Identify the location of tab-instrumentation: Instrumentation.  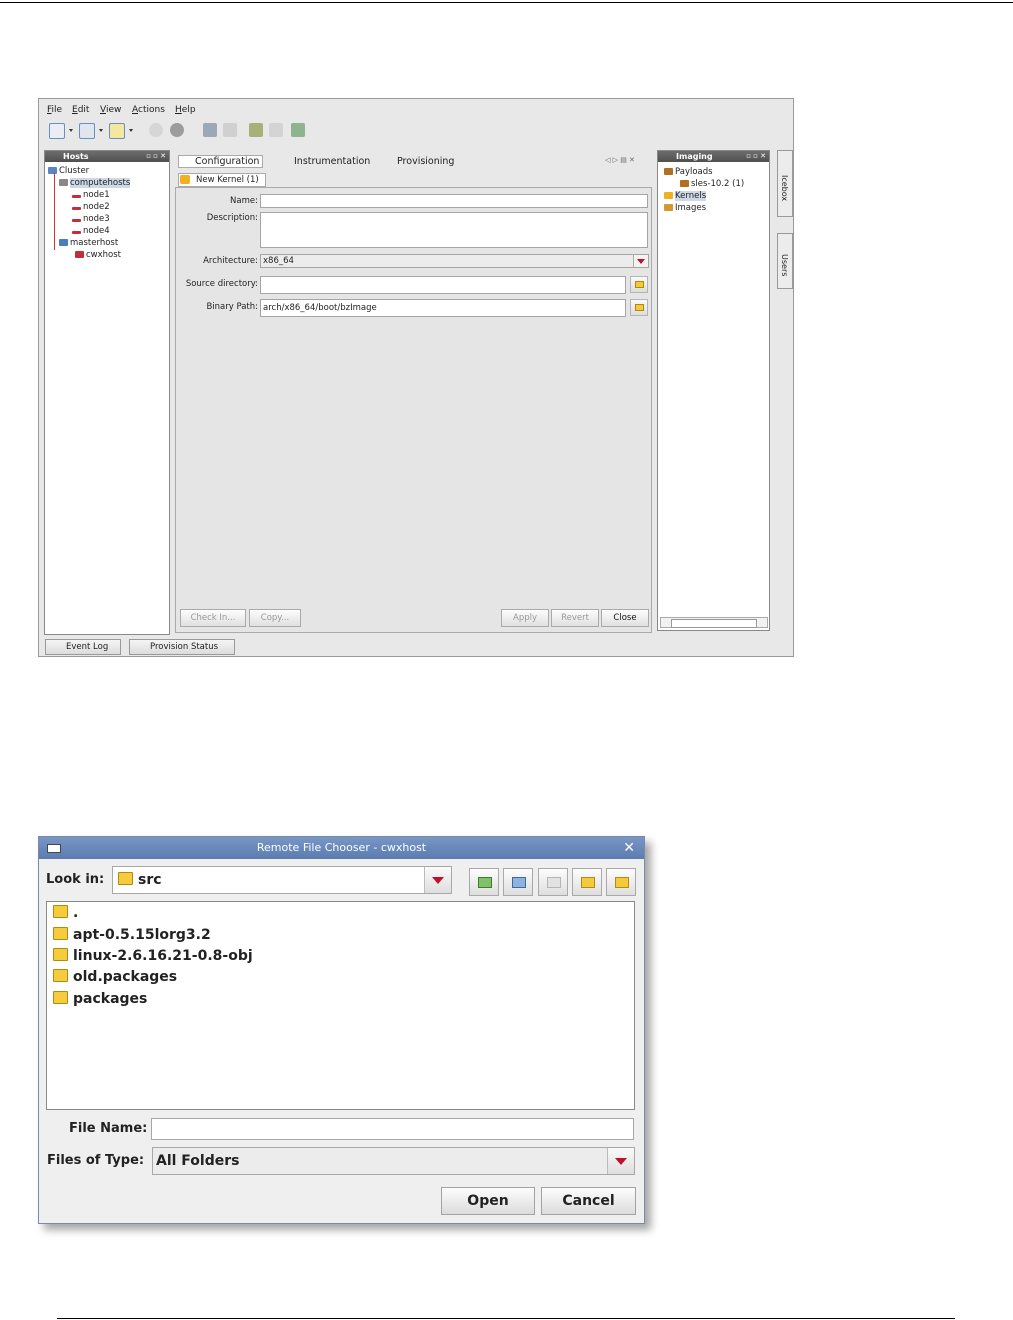
(331, 161).